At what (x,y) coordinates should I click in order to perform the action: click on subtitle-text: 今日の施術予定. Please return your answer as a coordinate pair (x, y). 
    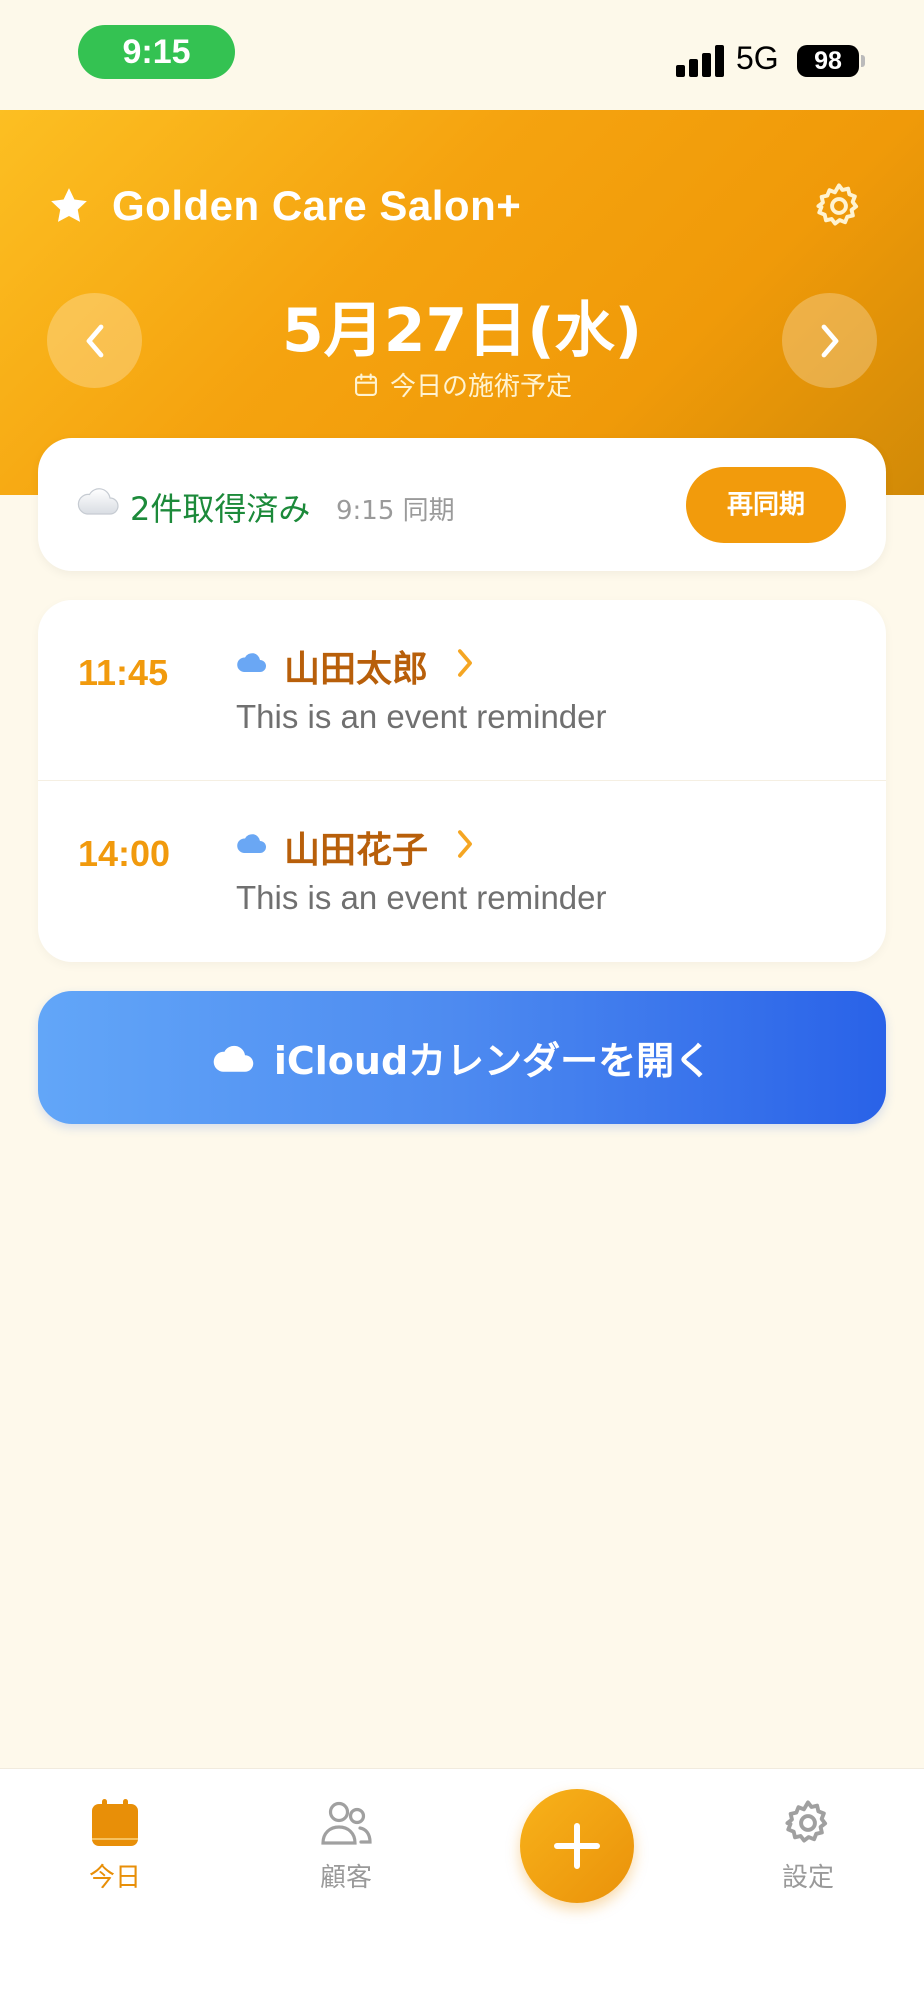
    Looking at the image, I should click on (480, 387).